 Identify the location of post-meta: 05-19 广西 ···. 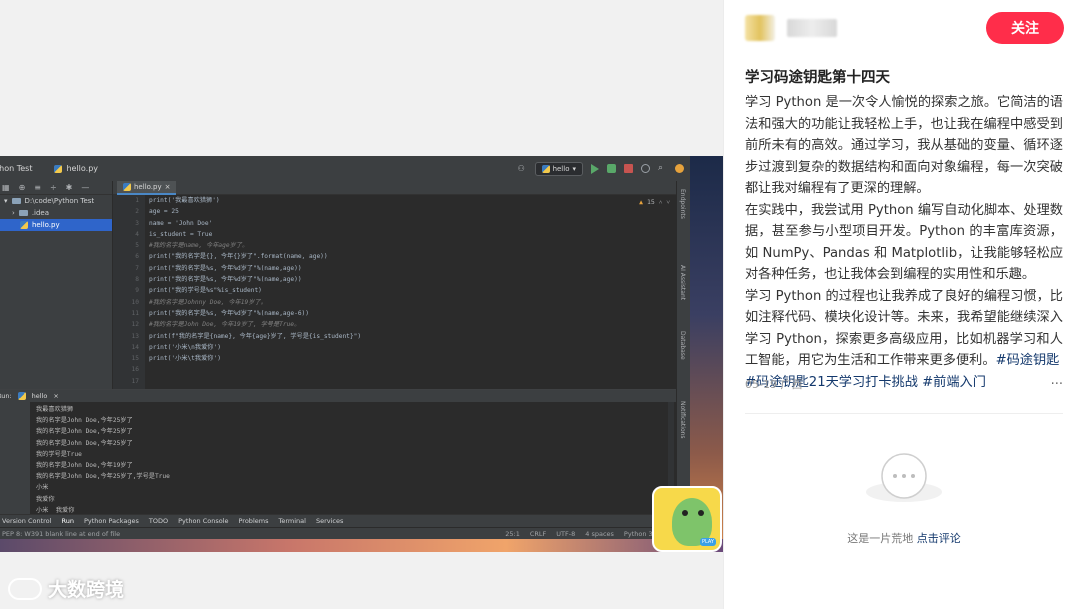
(904, 384).